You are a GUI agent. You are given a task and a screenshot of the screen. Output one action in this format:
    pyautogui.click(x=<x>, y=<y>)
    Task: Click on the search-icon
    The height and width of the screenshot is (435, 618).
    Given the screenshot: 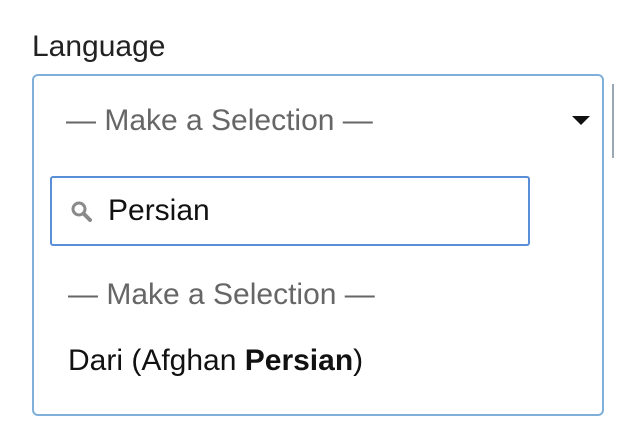 What is the action you would take?
    pyautogui.click(x=81, y=211)
    